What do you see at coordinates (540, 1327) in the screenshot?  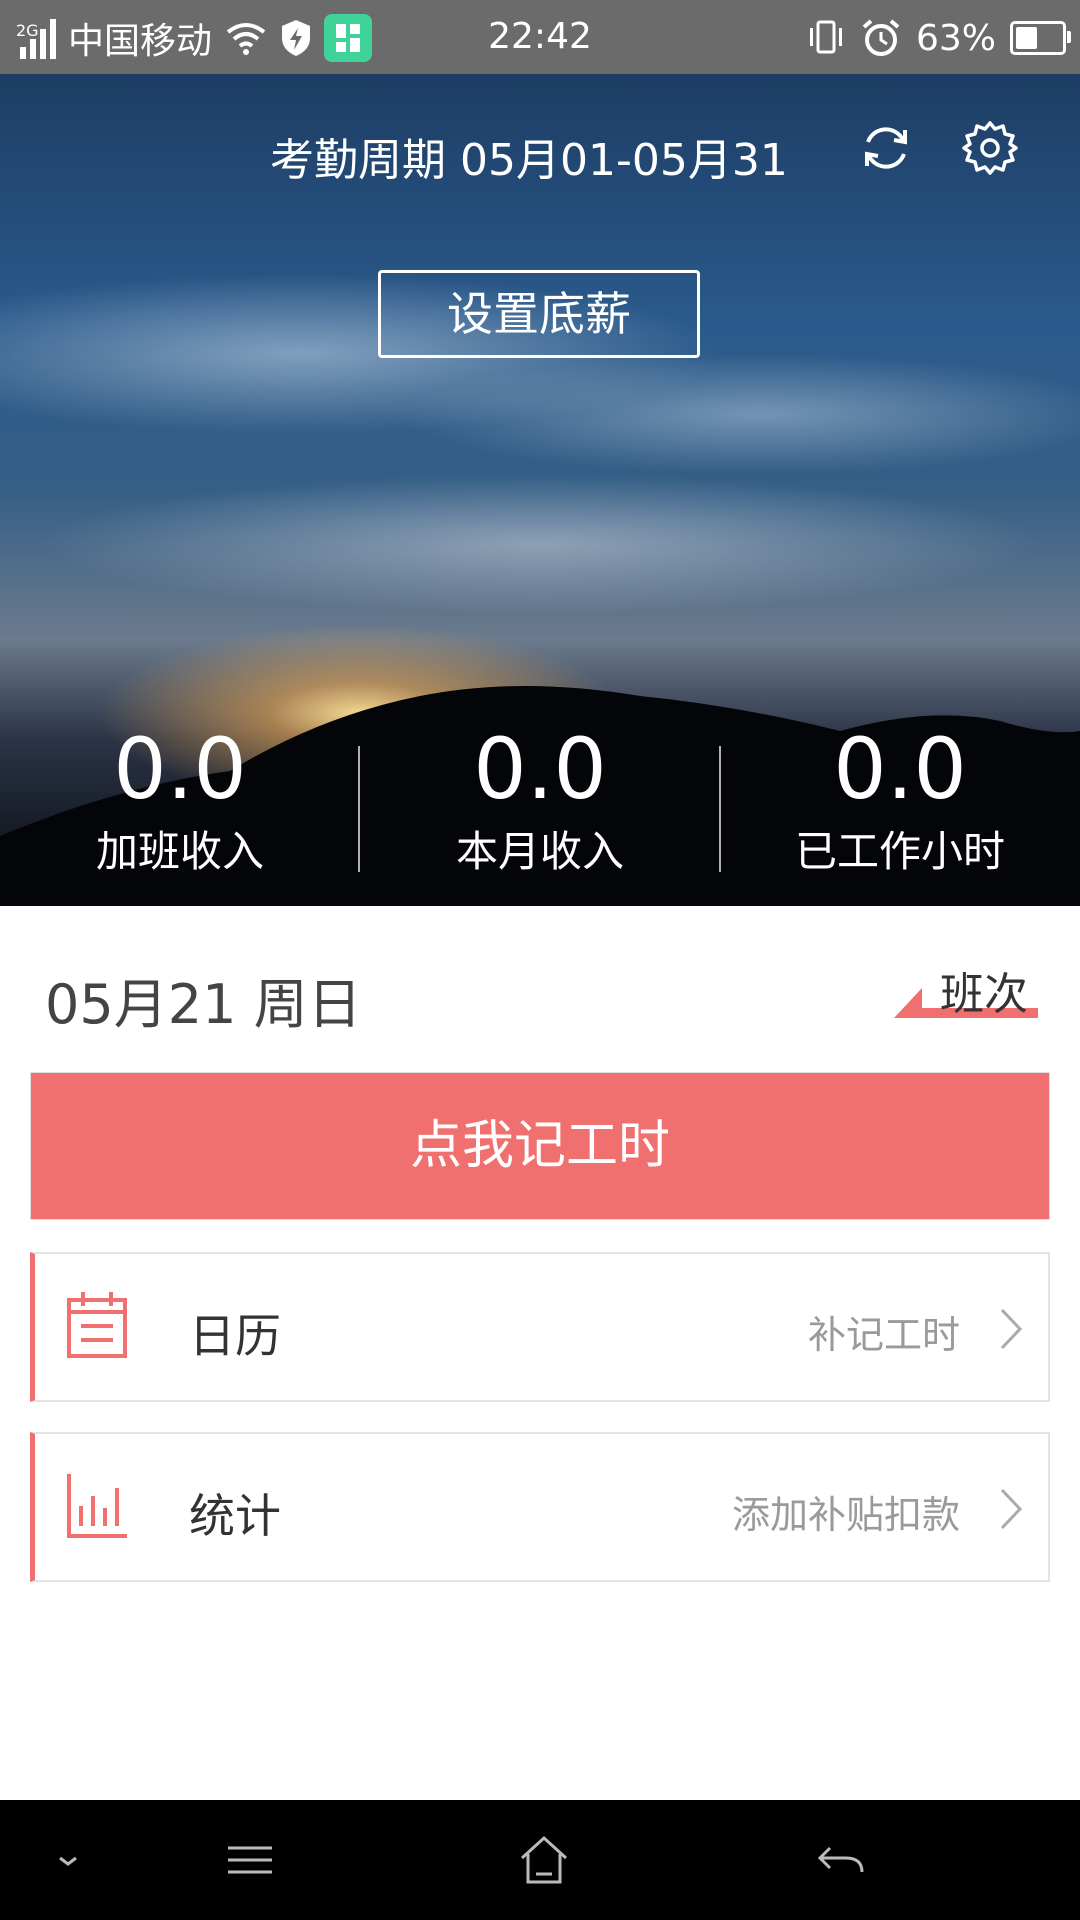 I see `calendar-row: 日历 补记工时` at bounding box center [540, 1327].